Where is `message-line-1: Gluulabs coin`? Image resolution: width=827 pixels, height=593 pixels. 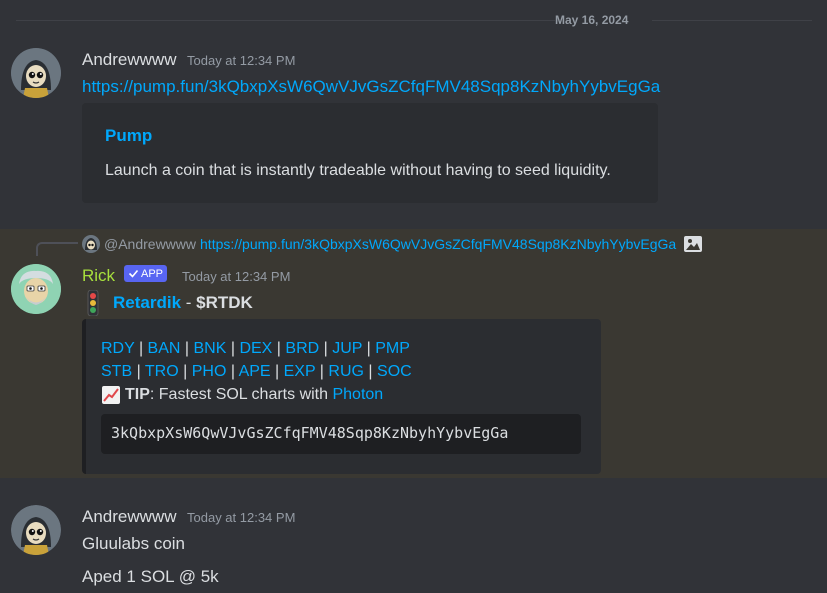 message-line-1: Gluulabs coin is located at coordinates (134, 543).